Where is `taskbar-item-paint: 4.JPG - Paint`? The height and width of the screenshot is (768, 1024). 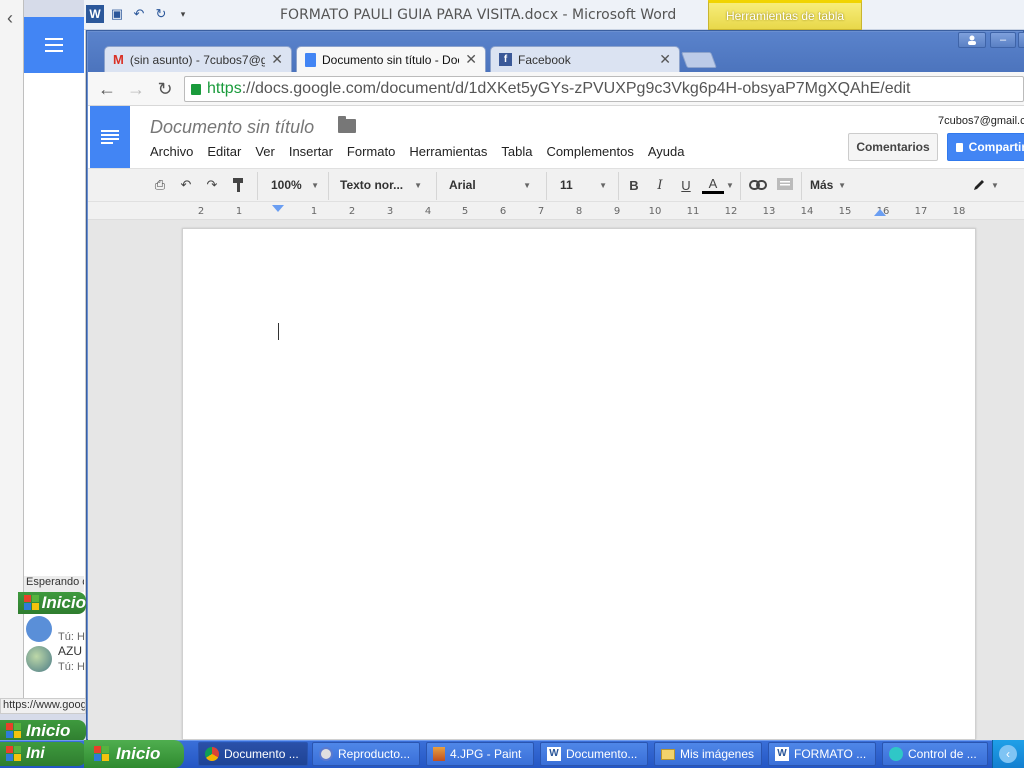
taskbar-item-paint: 4.JPG - Paint is located at coordinates (480, 754).